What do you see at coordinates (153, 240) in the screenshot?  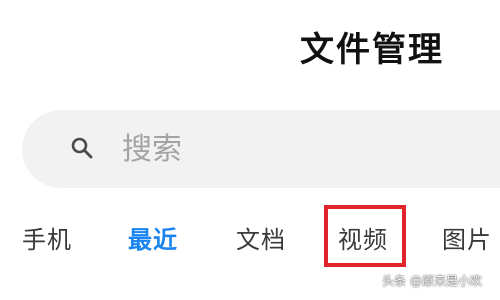 I see `tab-recent: 最近` at bounding box center [153, 240].